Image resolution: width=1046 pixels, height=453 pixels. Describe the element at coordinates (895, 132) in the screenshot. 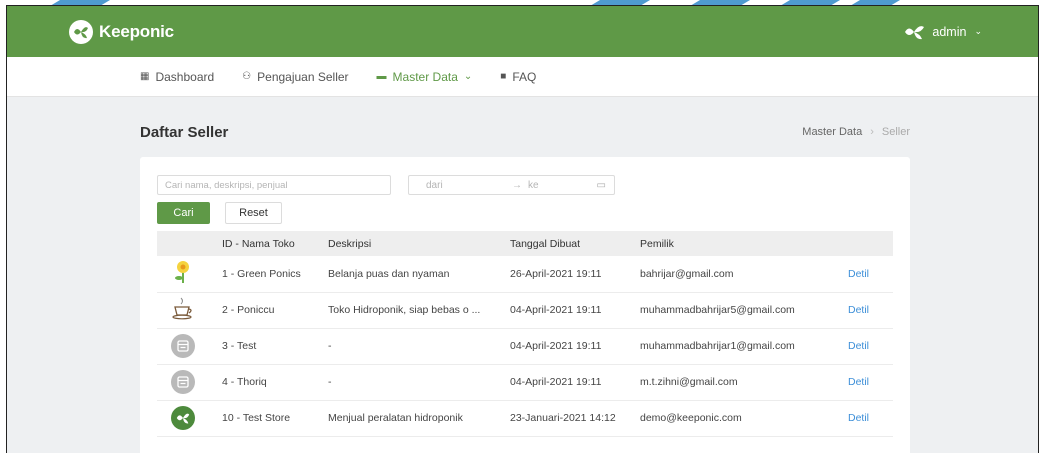

I see `breadcrumb-seller: Seller` at that location.